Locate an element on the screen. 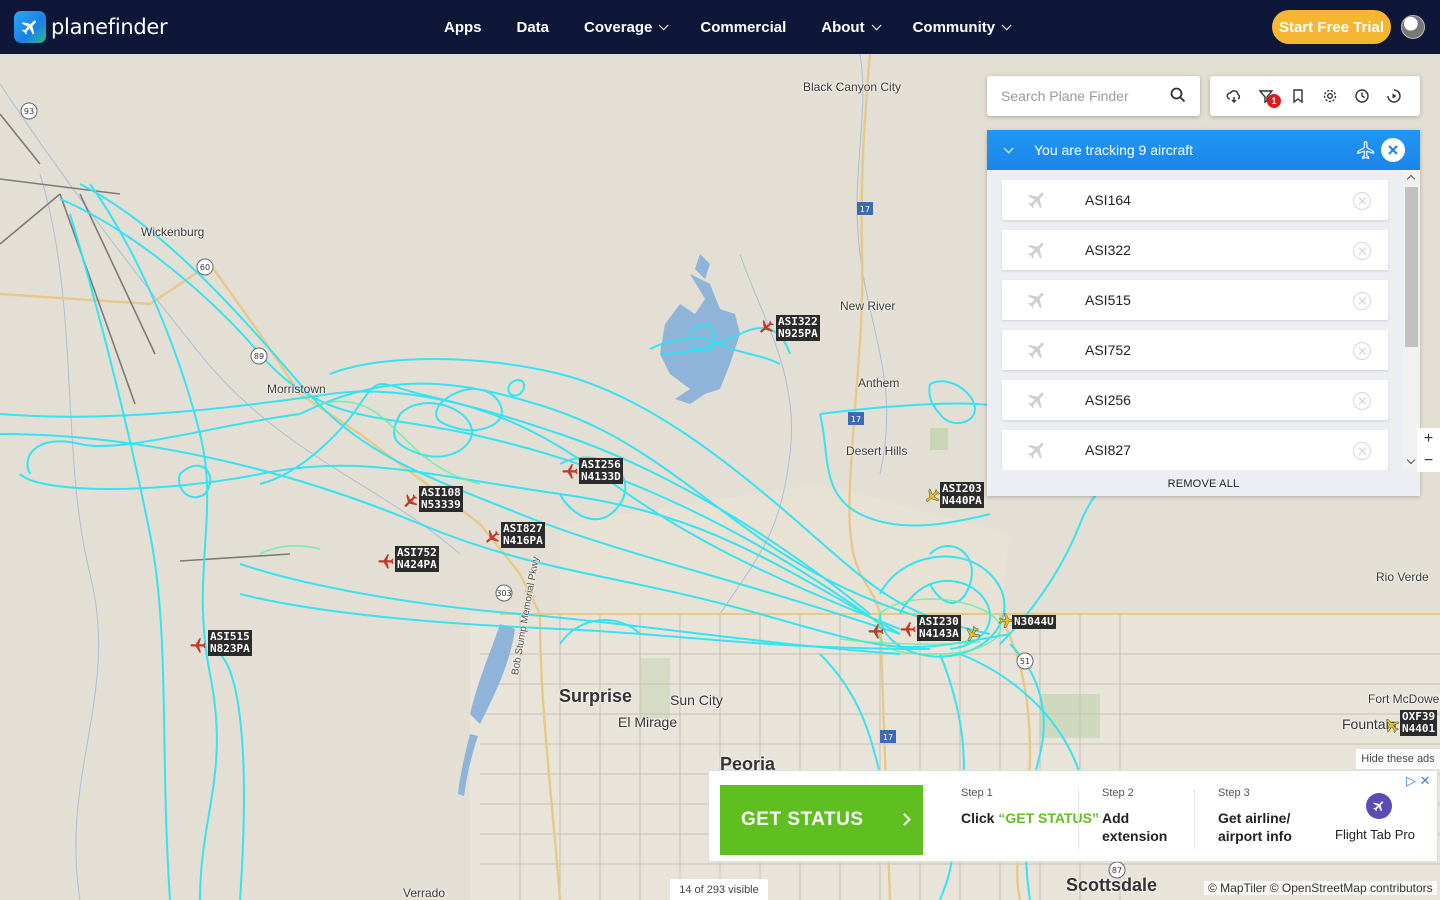 The image size is (1440, 900). filter-icon: 1 is located at coordinates (1266, 96).